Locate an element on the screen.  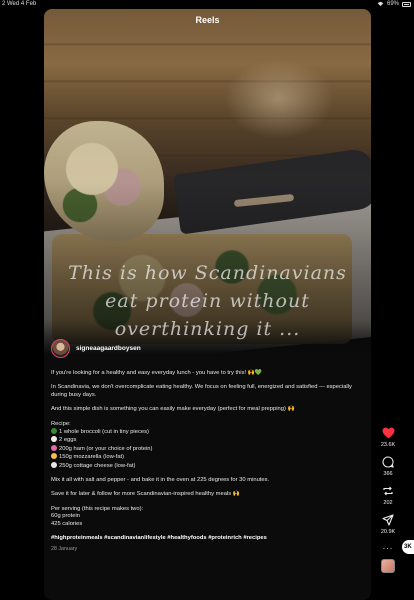
serving-calories: 425 calories is located at coordinates (67, 523).